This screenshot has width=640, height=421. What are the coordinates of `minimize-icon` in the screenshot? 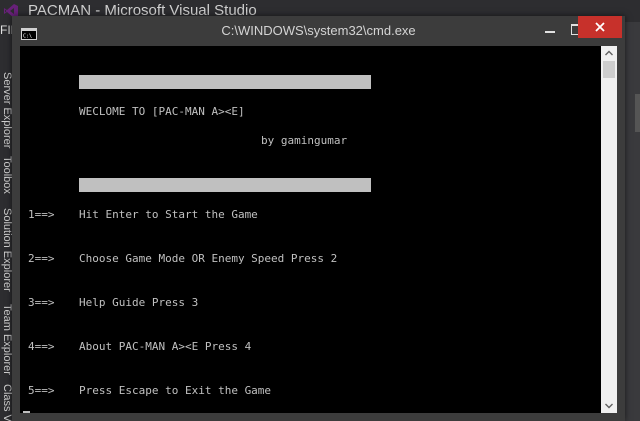 It's located at (550, 29).